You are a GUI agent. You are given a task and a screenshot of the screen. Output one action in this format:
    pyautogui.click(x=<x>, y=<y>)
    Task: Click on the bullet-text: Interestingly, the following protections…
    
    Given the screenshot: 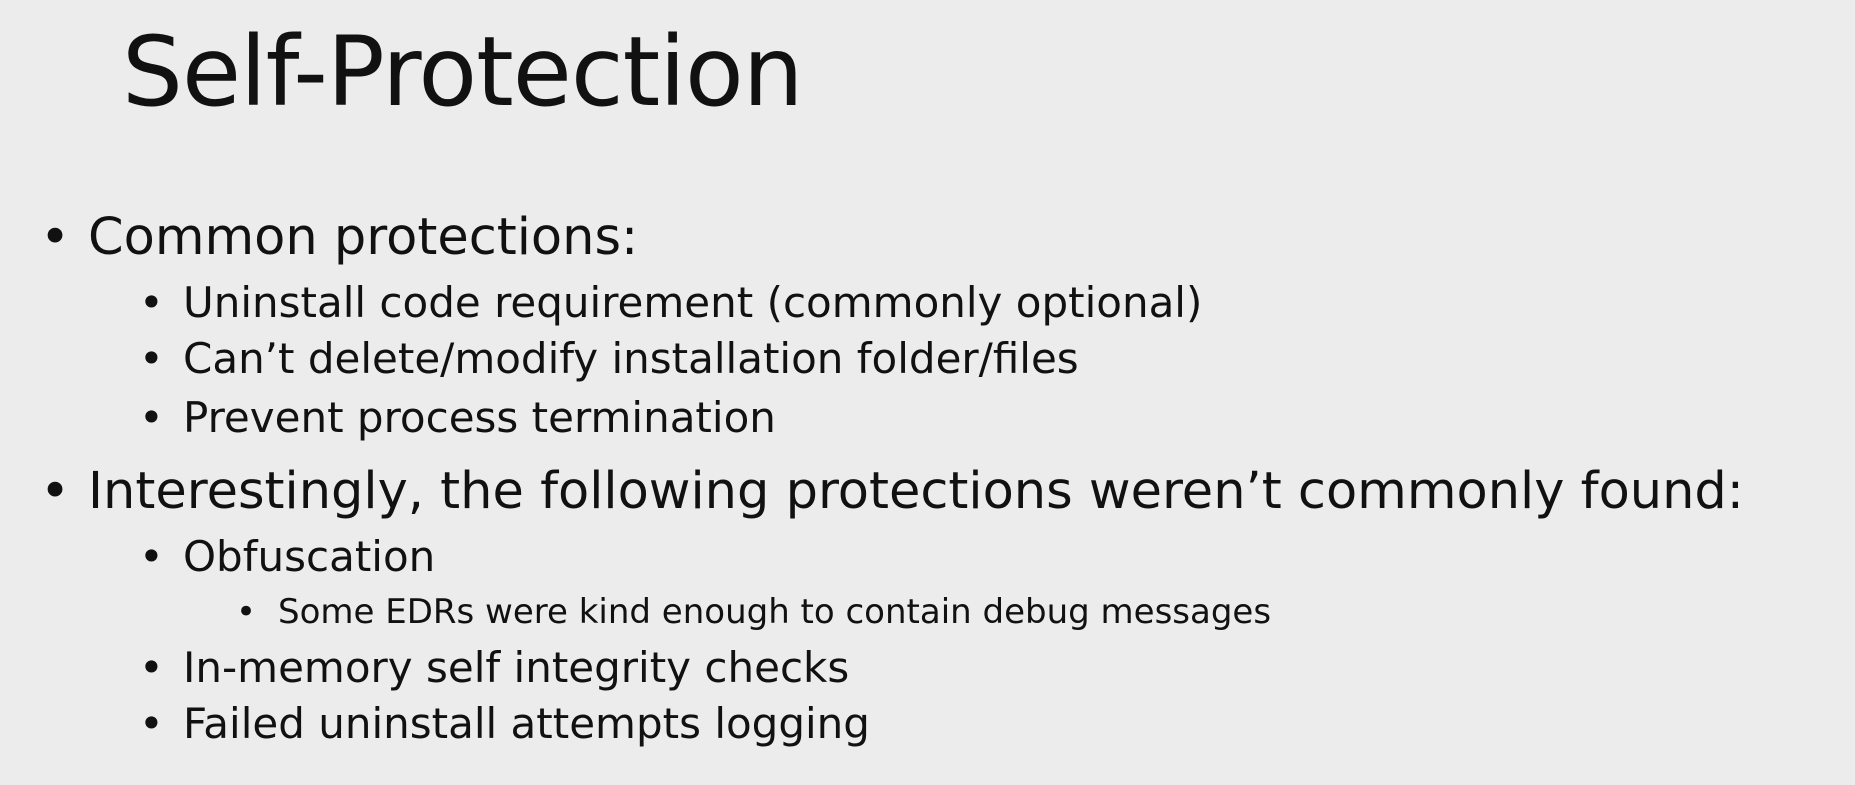 What is the action you would take?
    pyautogui.click(x=916, y=491)
    